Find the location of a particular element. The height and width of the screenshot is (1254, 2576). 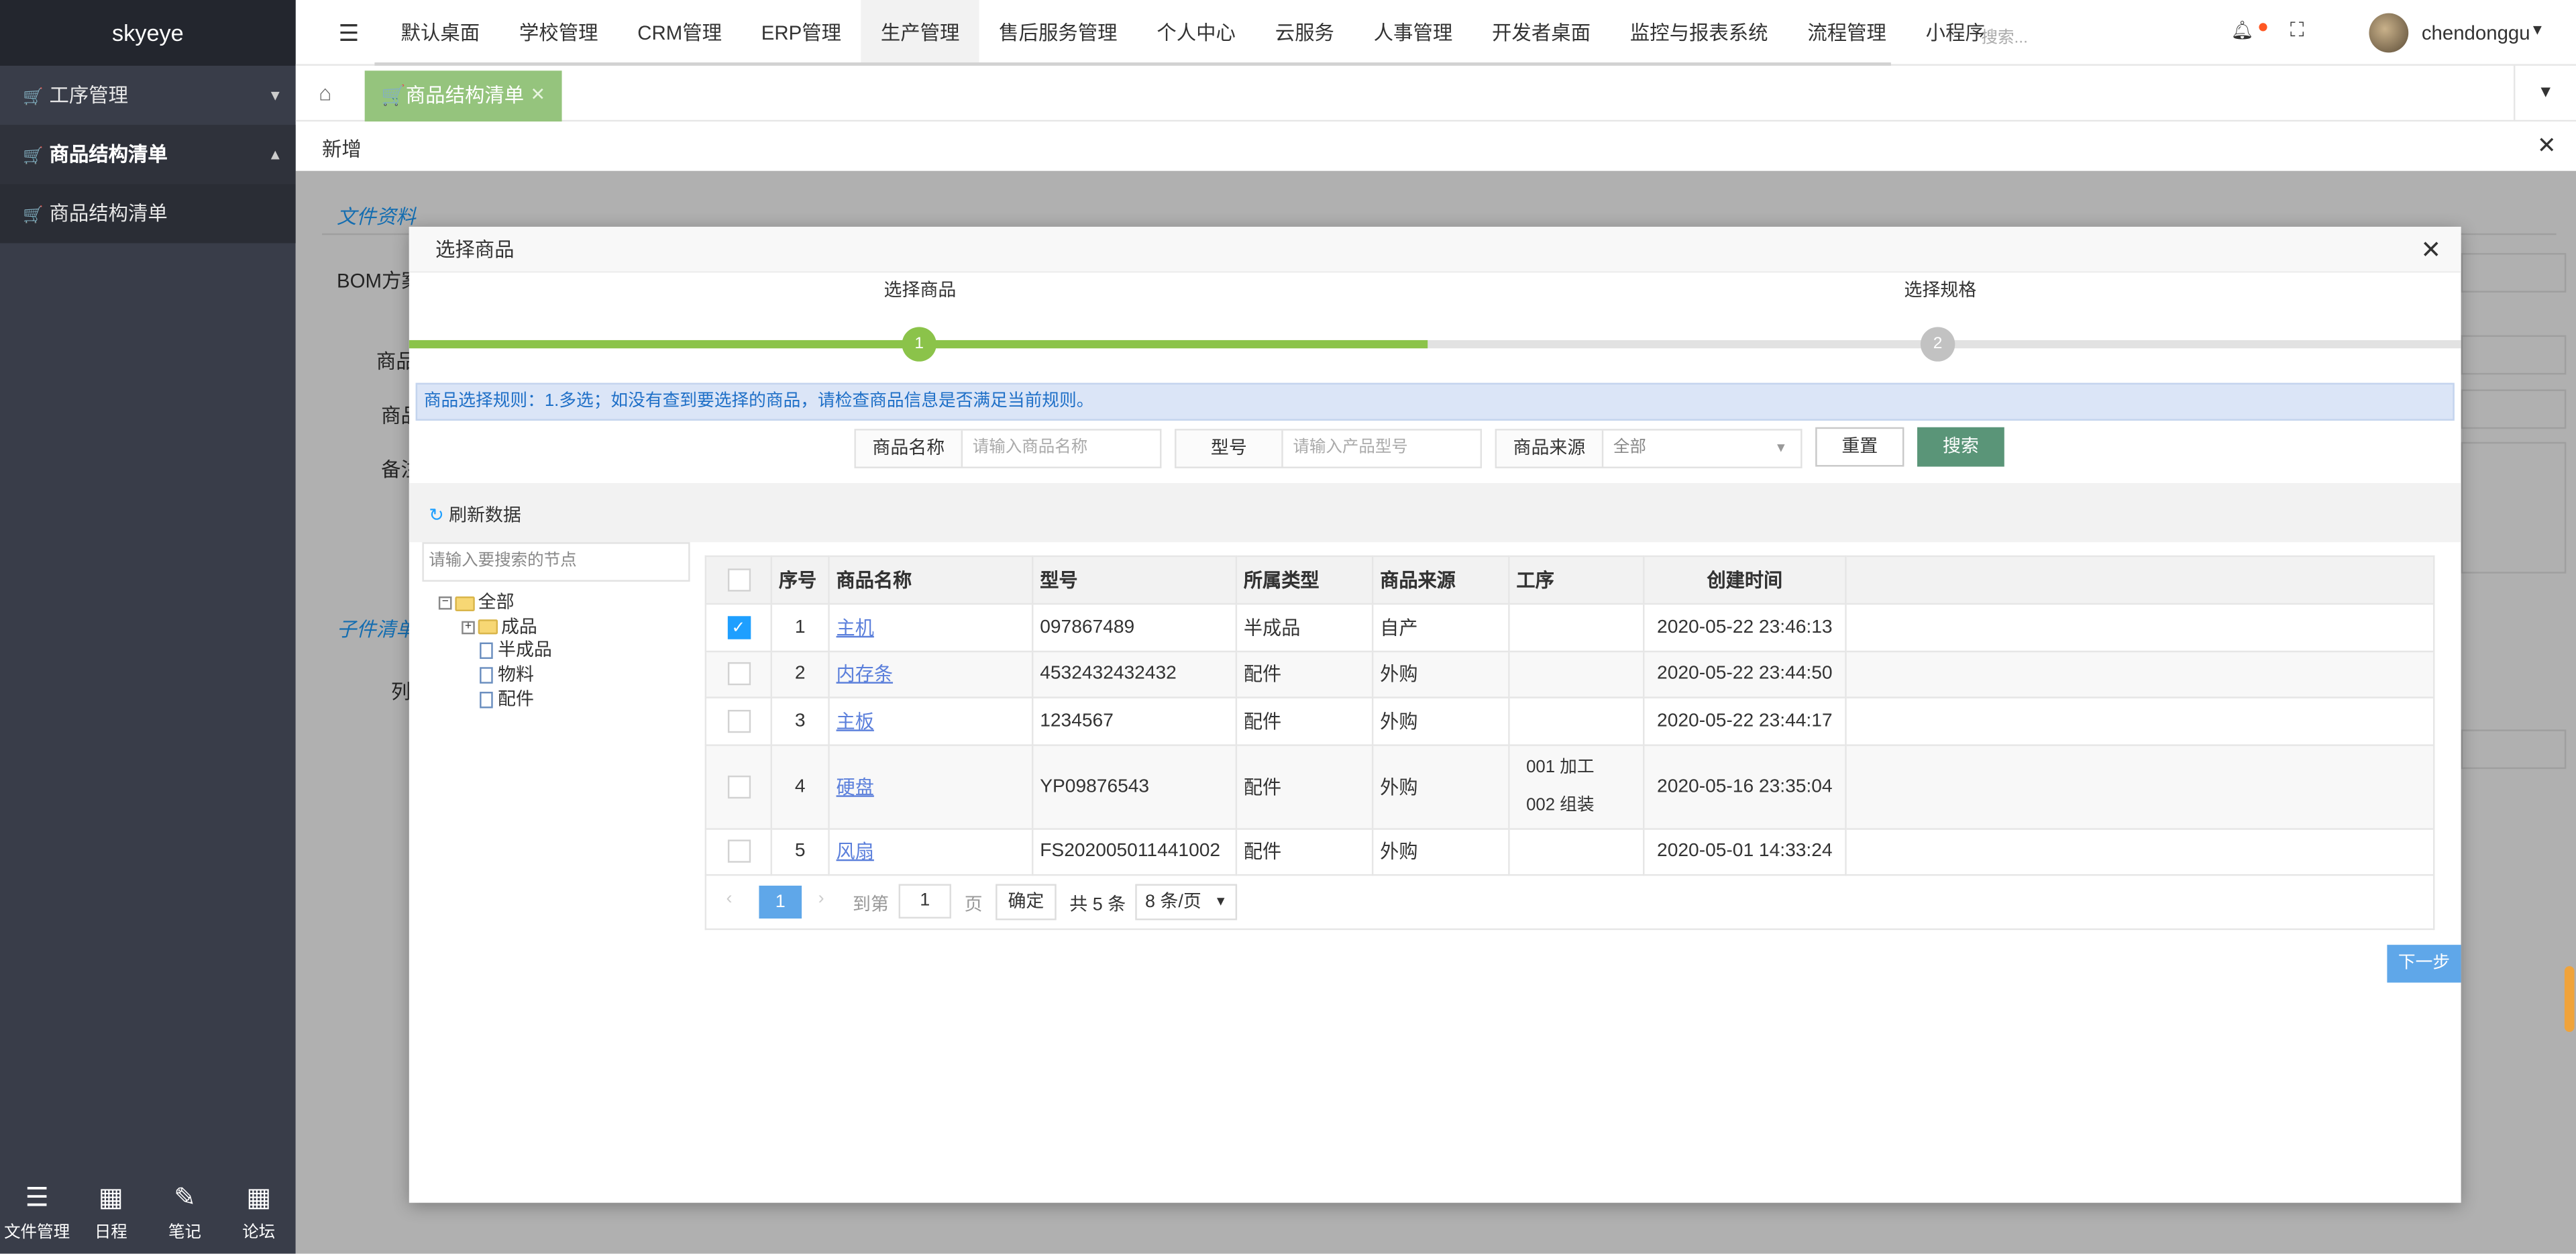

tab-menu-caret: ▼ is located at coordinates (2544, 93).